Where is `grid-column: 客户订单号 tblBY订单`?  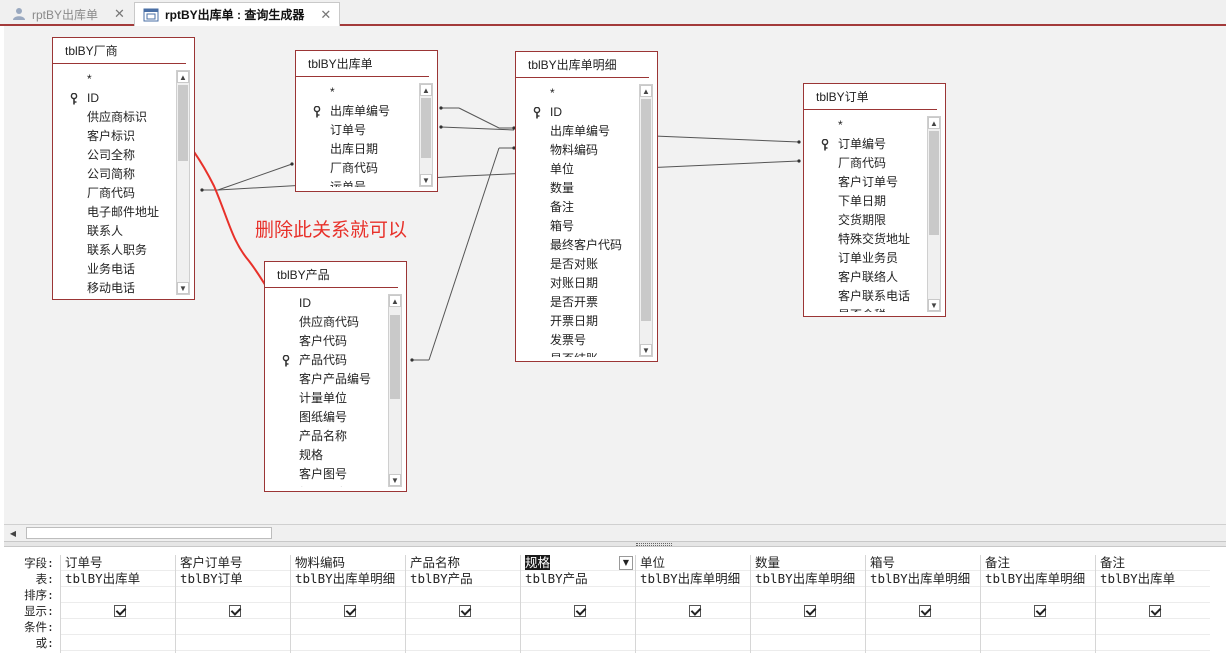 grid-column: 客户订单号 tblBY订单 is located at coordinates (232, 604).